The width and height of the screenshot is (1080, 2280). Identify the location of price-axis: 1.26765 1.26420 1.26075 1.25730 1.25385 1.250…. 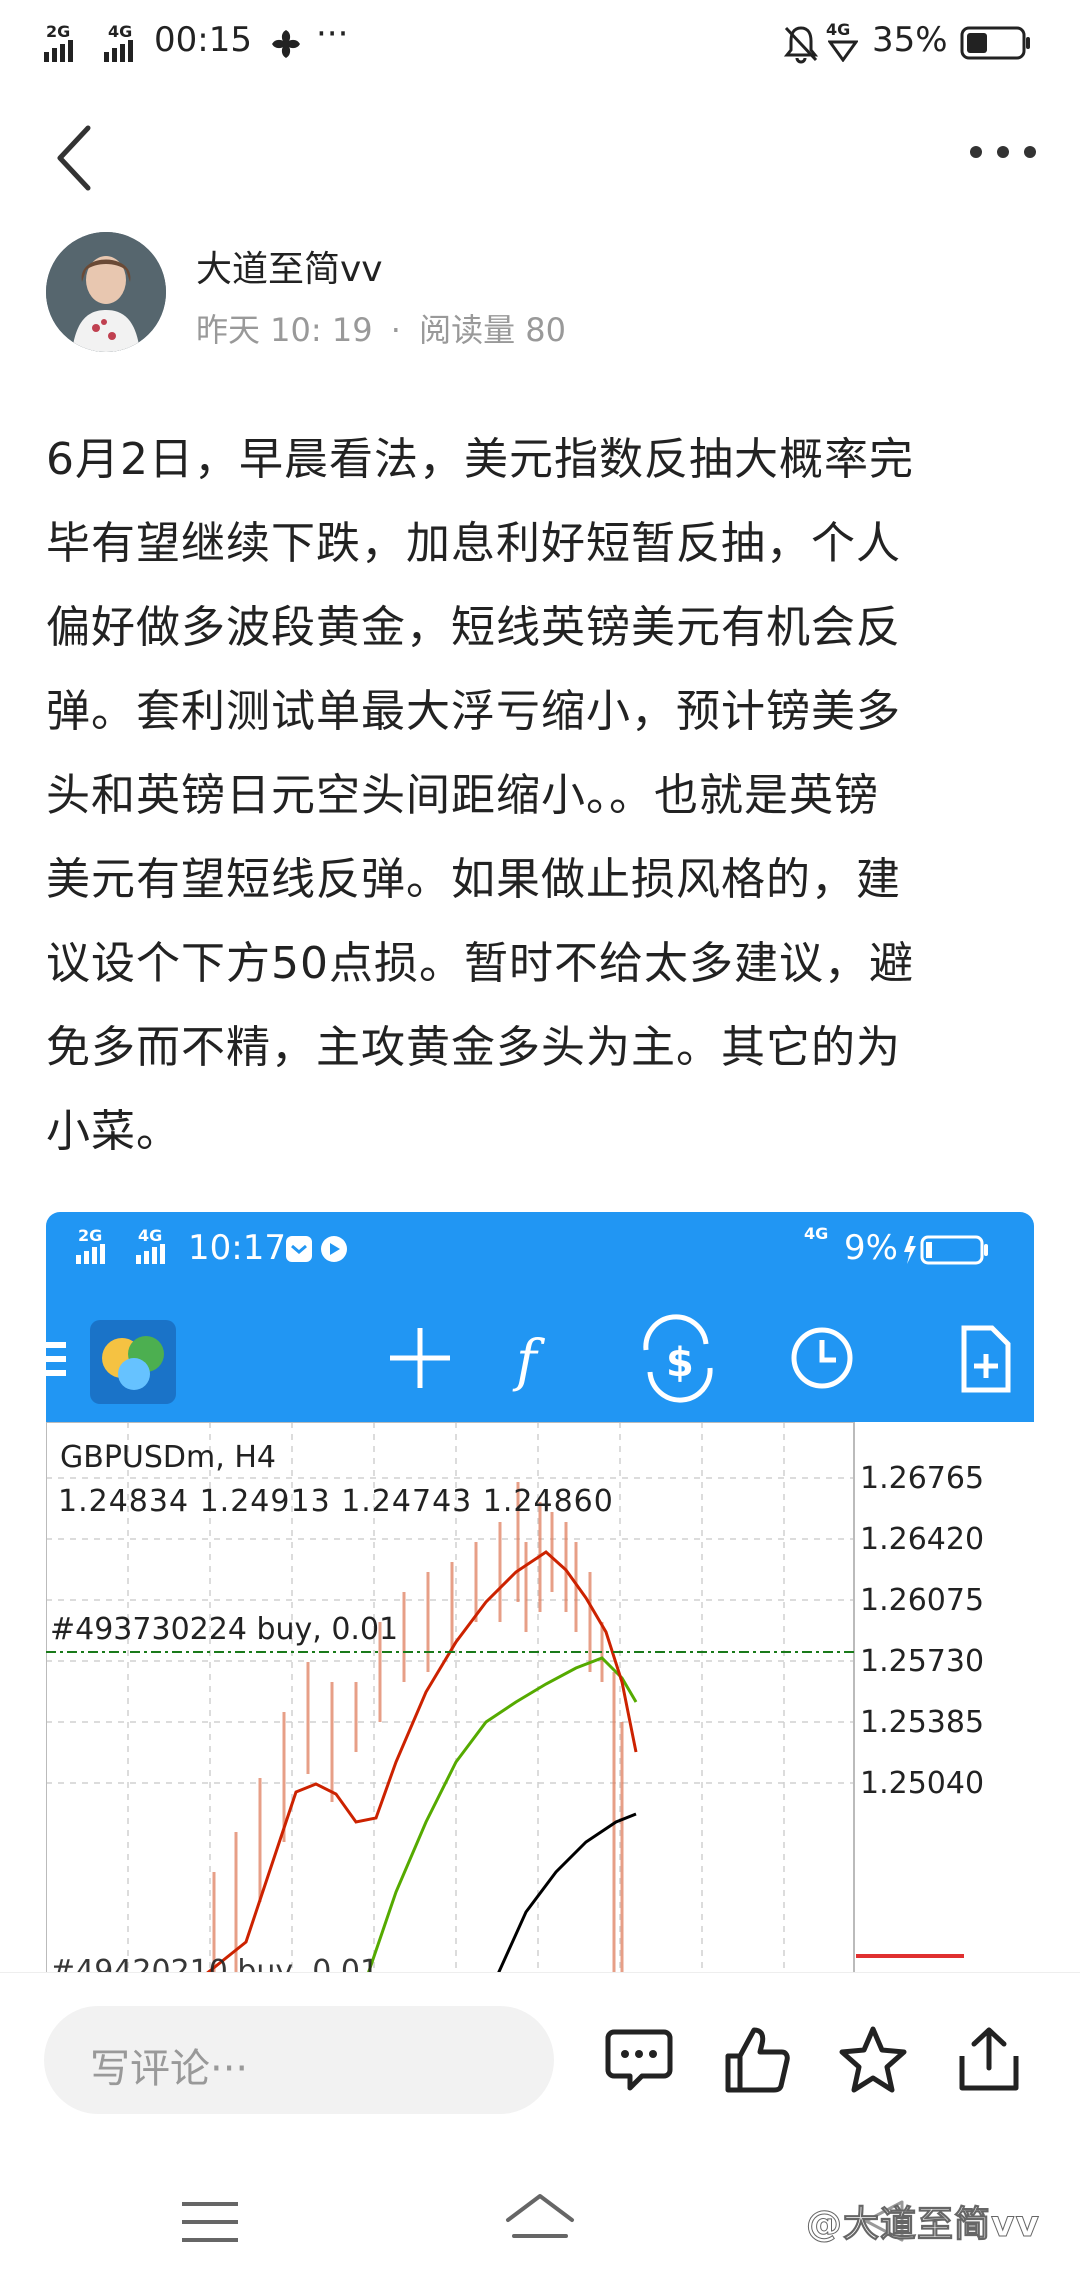
(922, 1631).